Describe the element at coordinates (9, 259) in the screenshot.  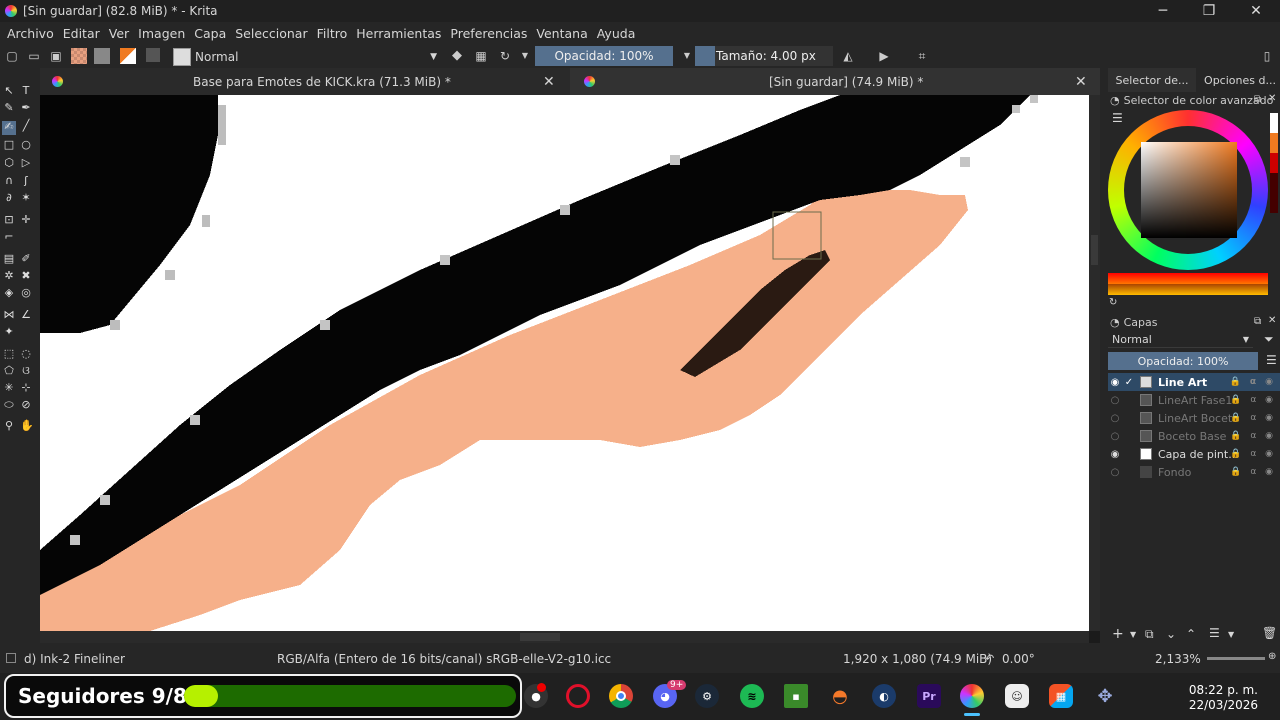
I see `gradient-tool-icon: ▤` at that location.